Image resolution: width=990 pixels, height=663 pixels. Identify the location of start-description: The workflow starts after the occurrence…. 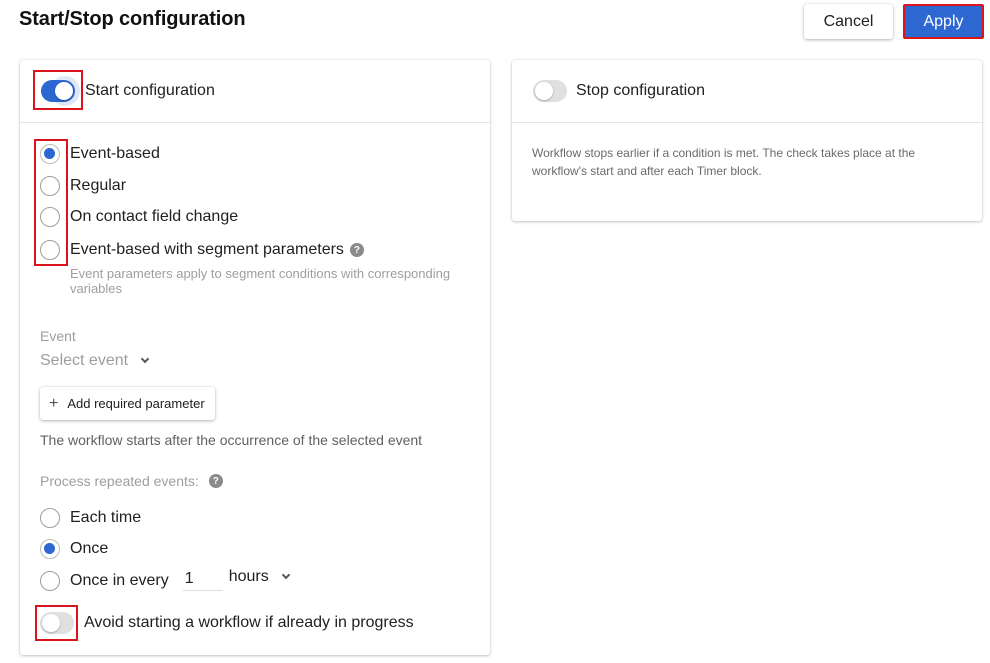
(231, 440).